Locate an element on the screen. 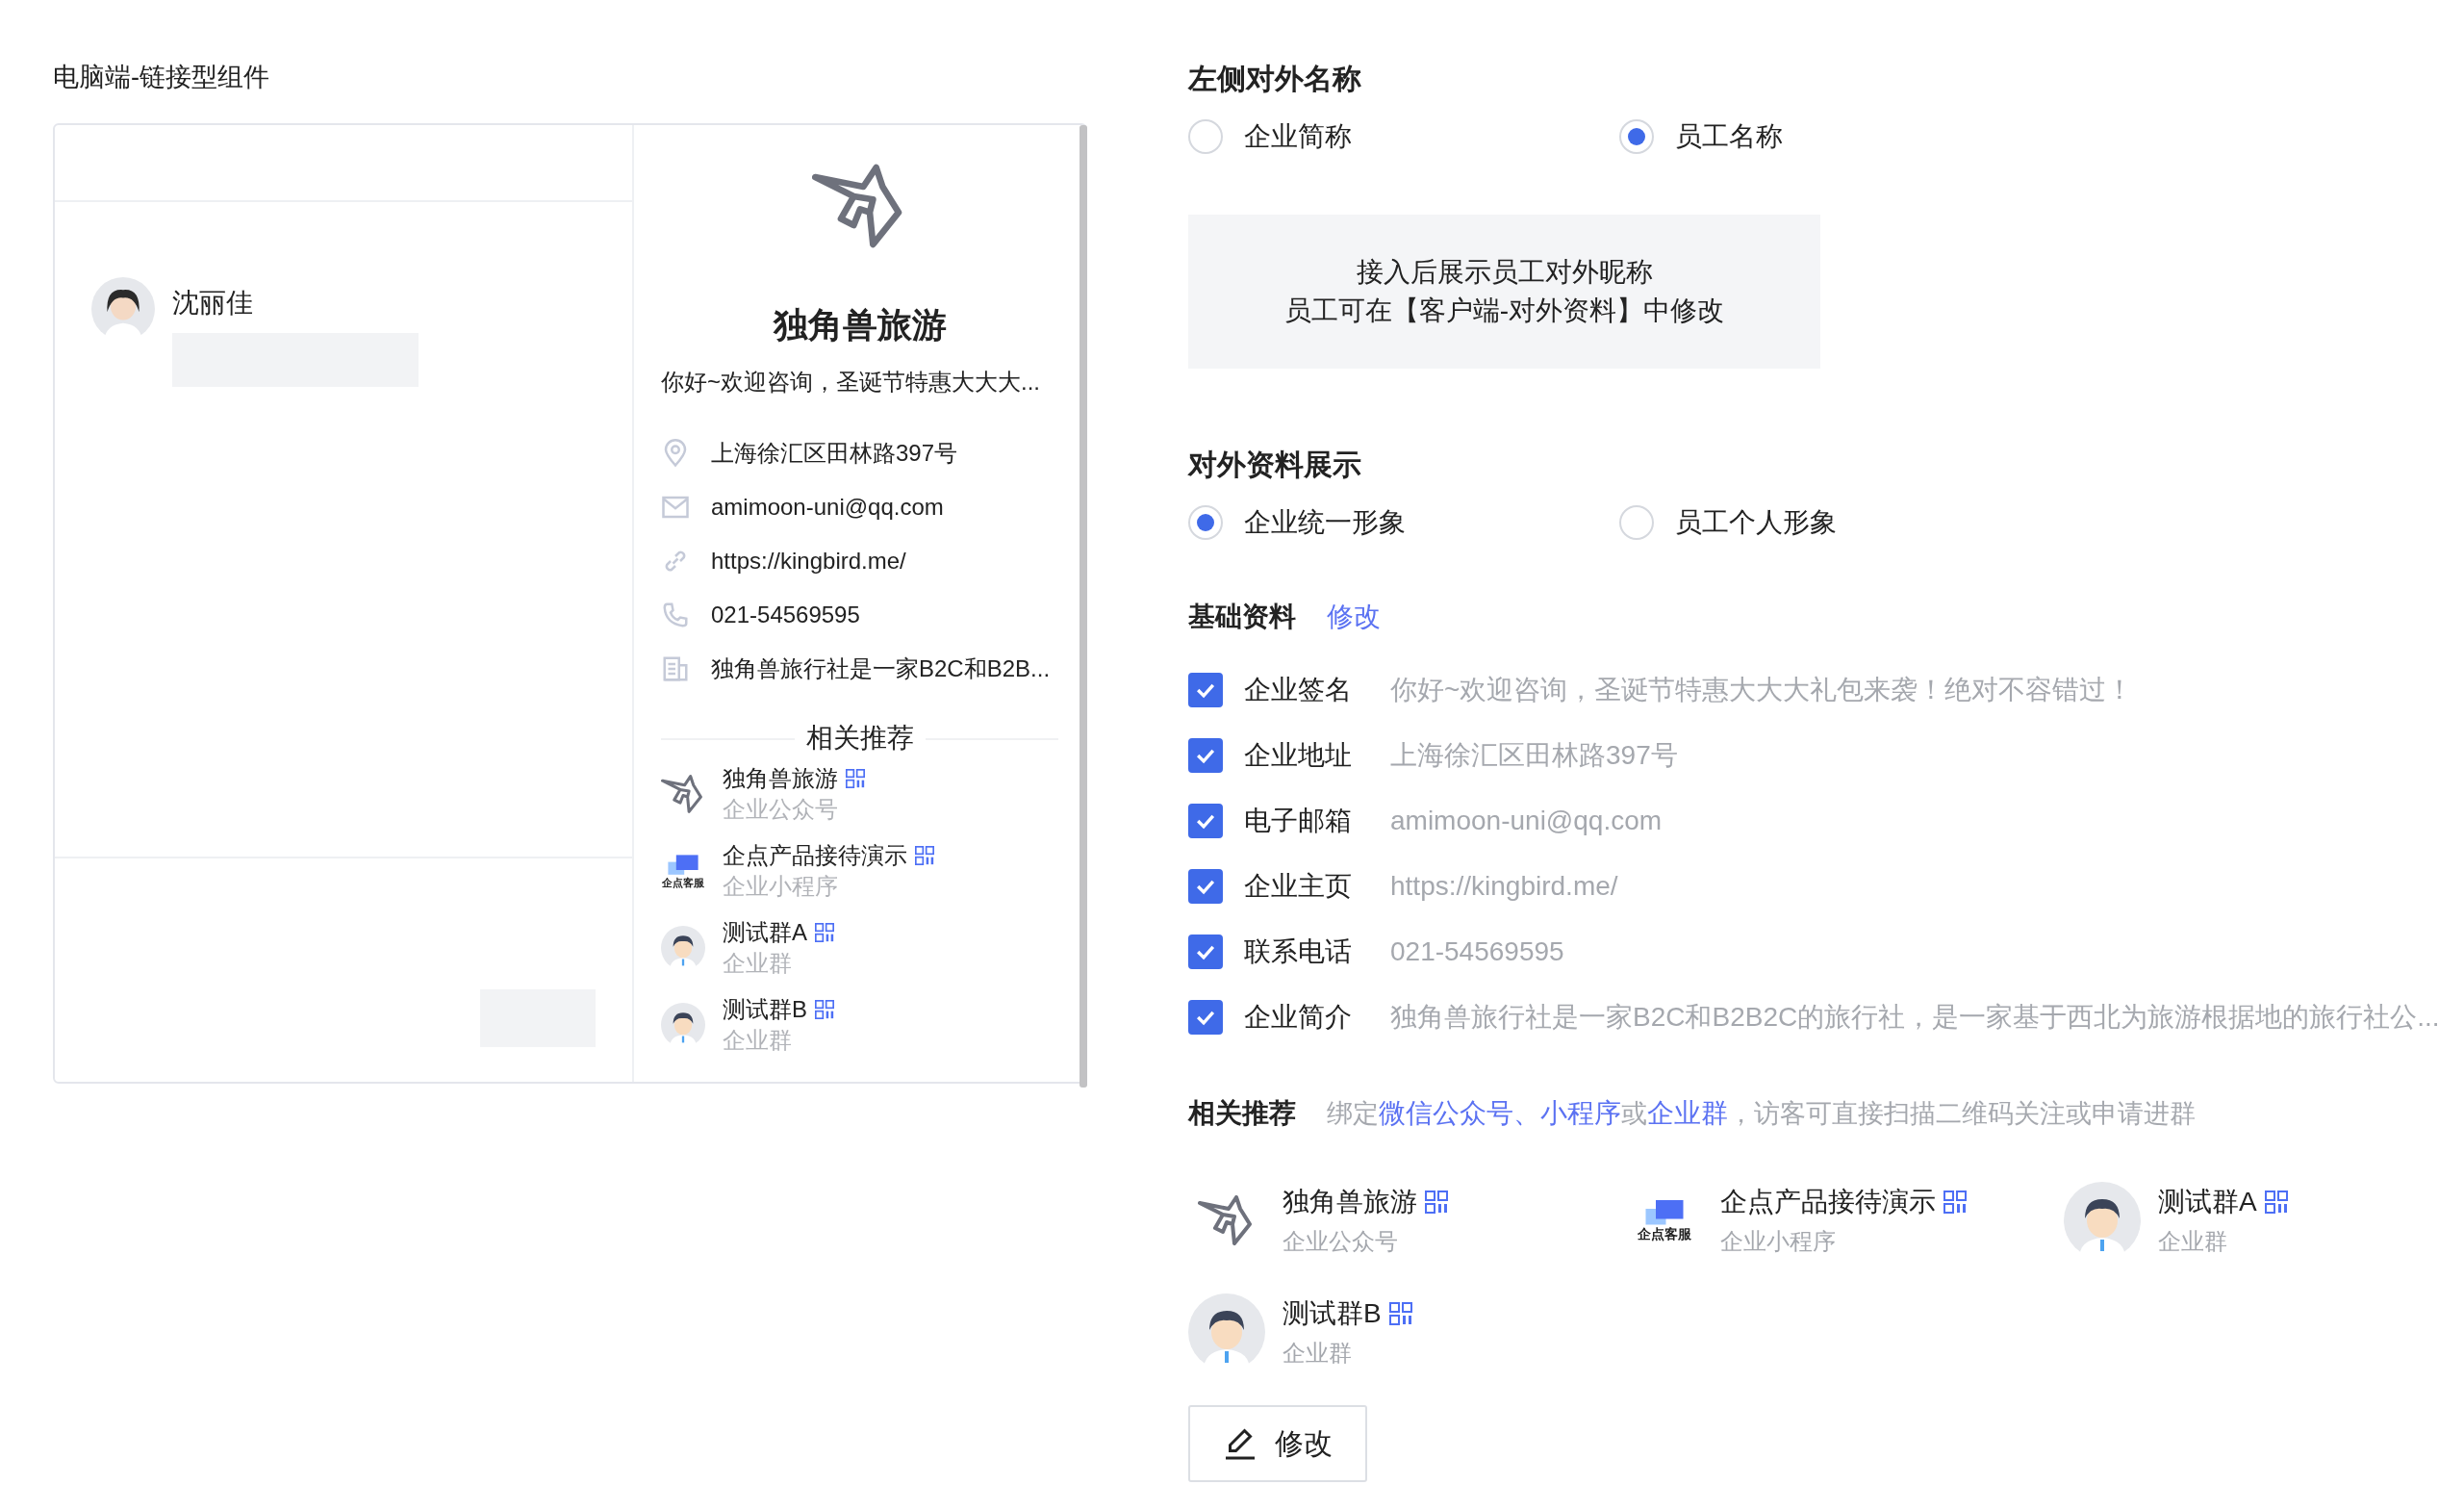 This screenshot has height=1485, width=2464. field-value: 你好~欢迎咨询，圣诞节特惠大大大礼包来袭！绝对不容错过！ is located at coordinates (1762, 690).